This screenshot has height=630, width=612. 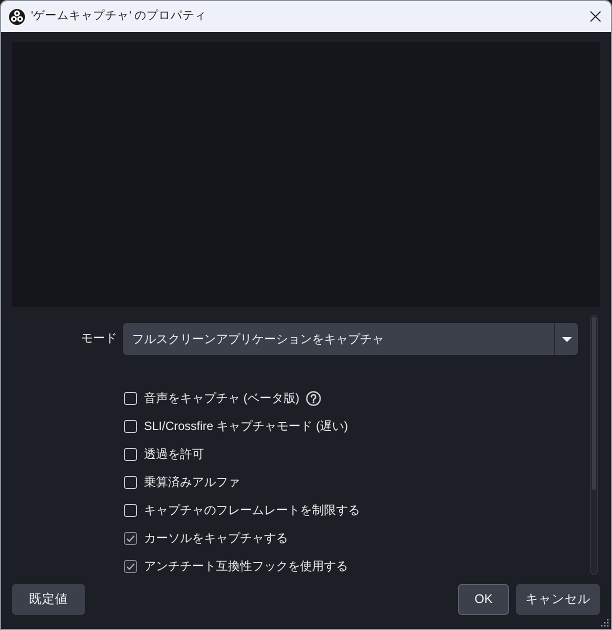 What do you see at coordinates (222, 398) in the screenshot?
I see `checkbox-label: 音声をキャプチャ (ベータ版)` at bounding box center [222, 398].